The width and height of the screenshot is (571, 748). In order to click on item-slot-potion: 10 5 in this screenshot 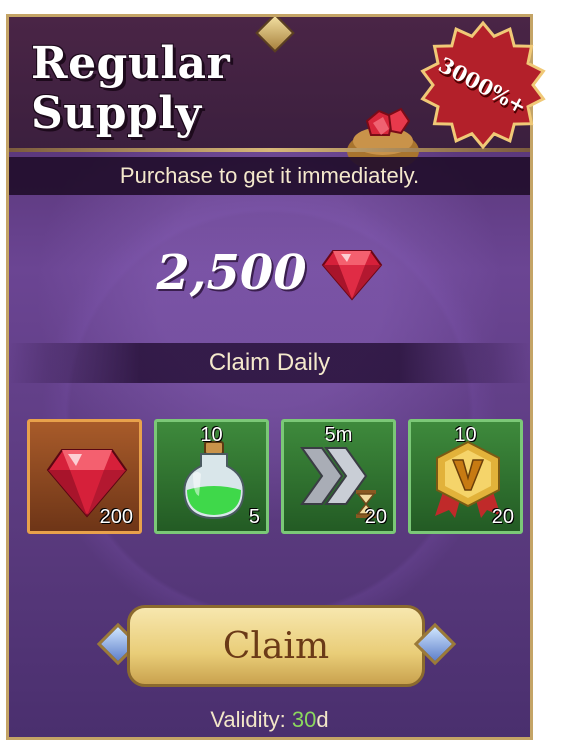, I will do `click(211, 476)`.